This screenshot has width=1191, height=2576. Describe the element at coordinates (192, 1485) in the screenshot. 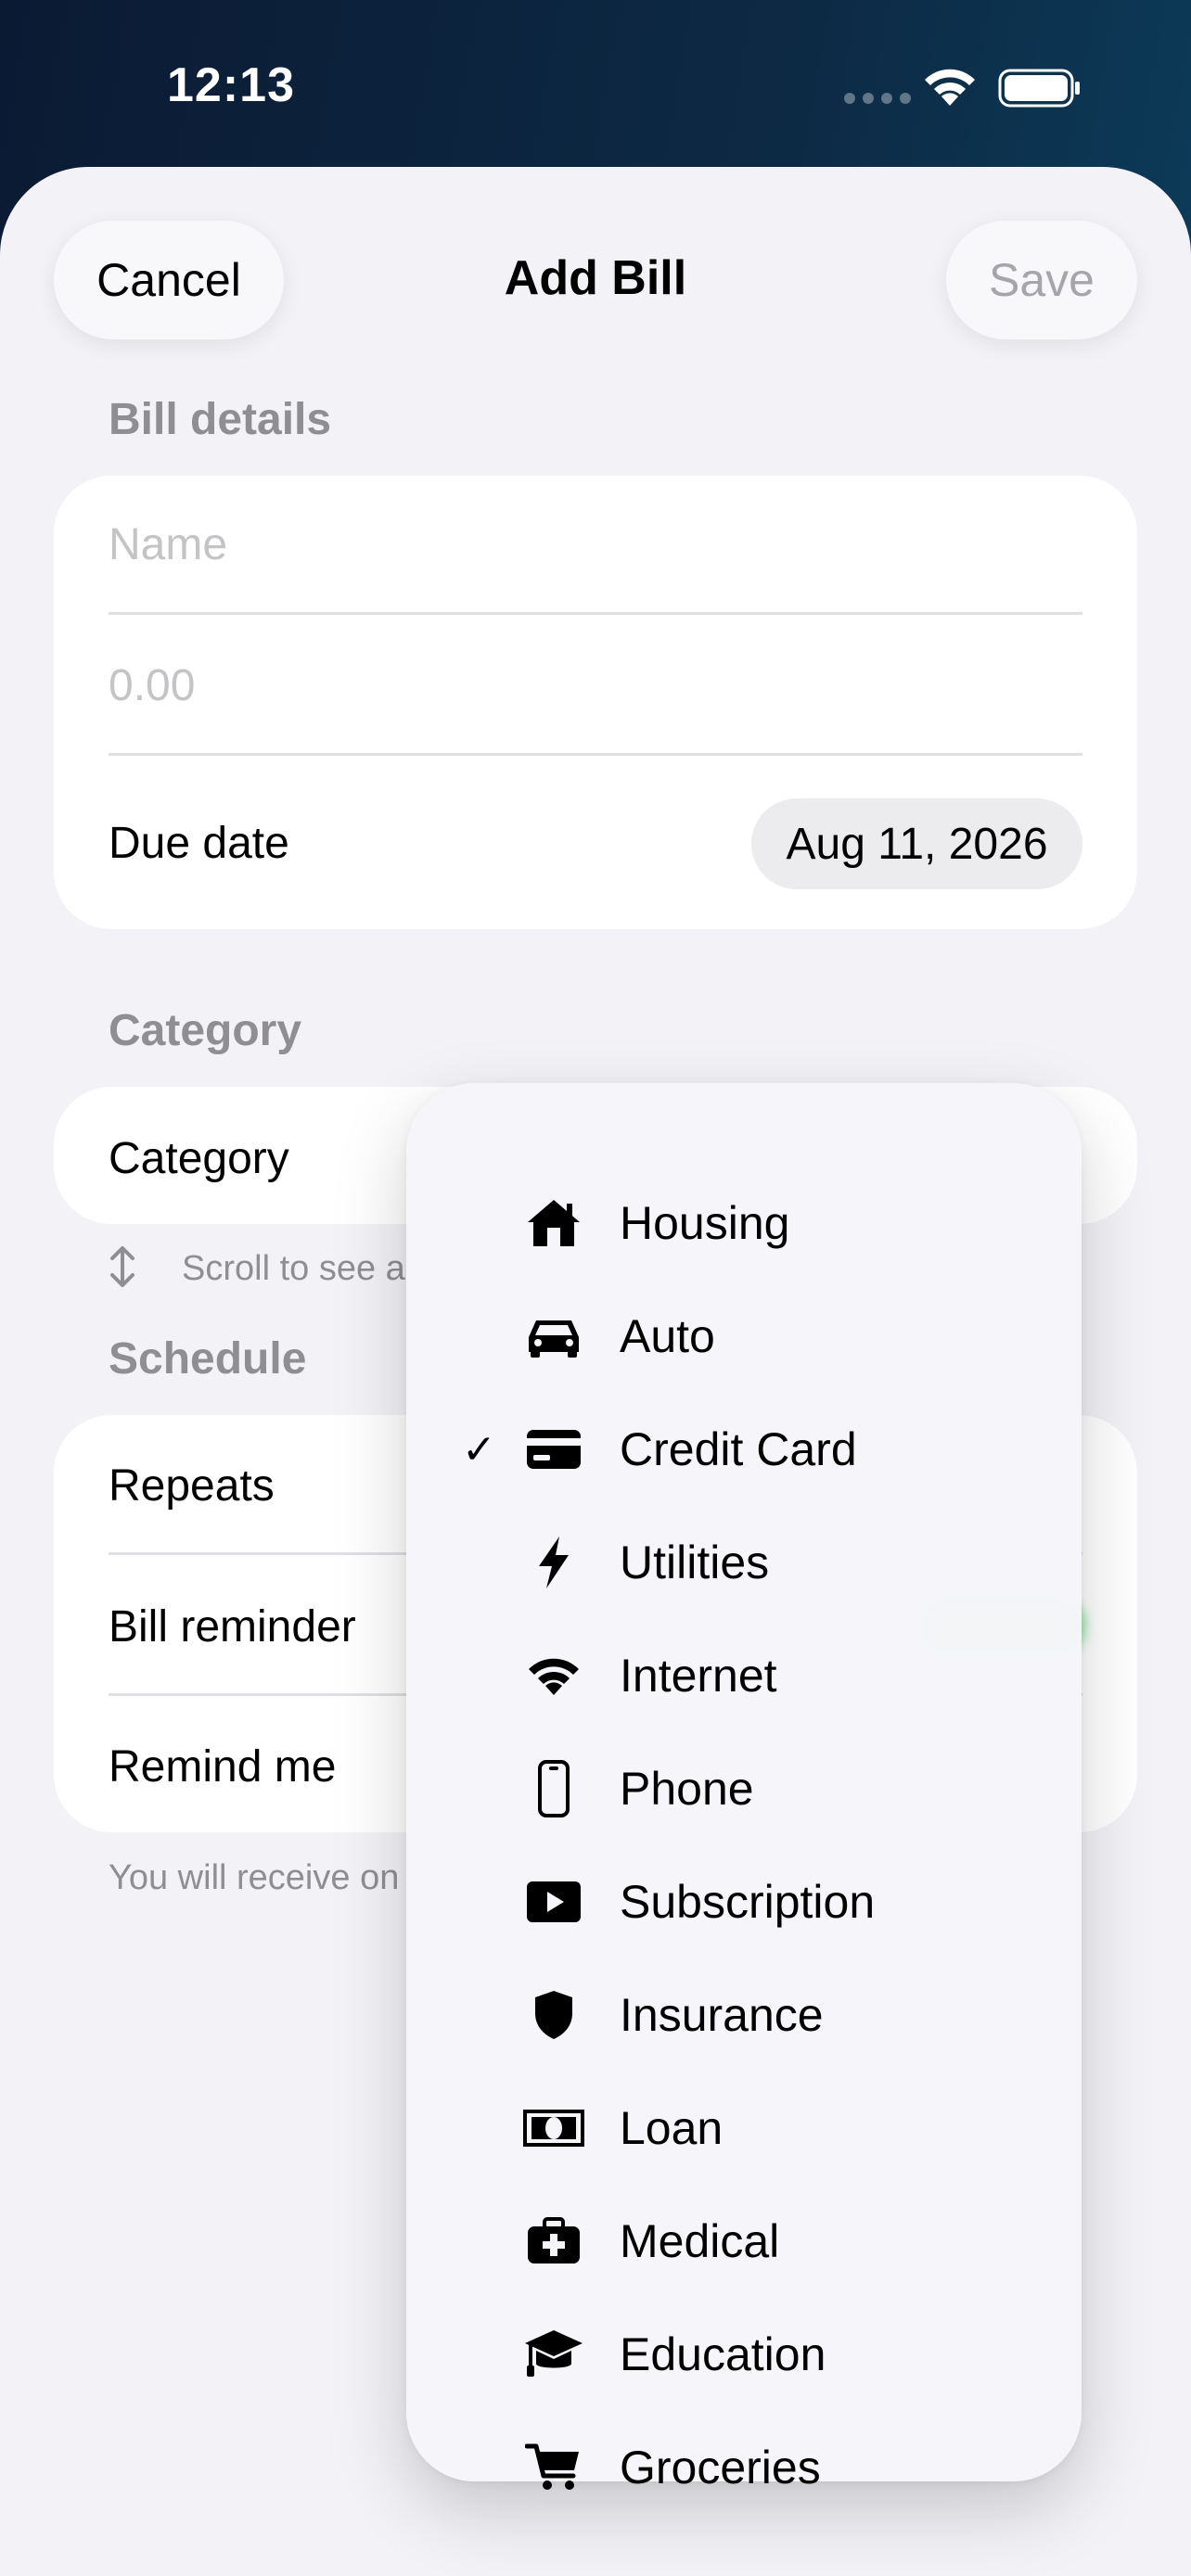

I see `repeats-label: Repeats` at that location.